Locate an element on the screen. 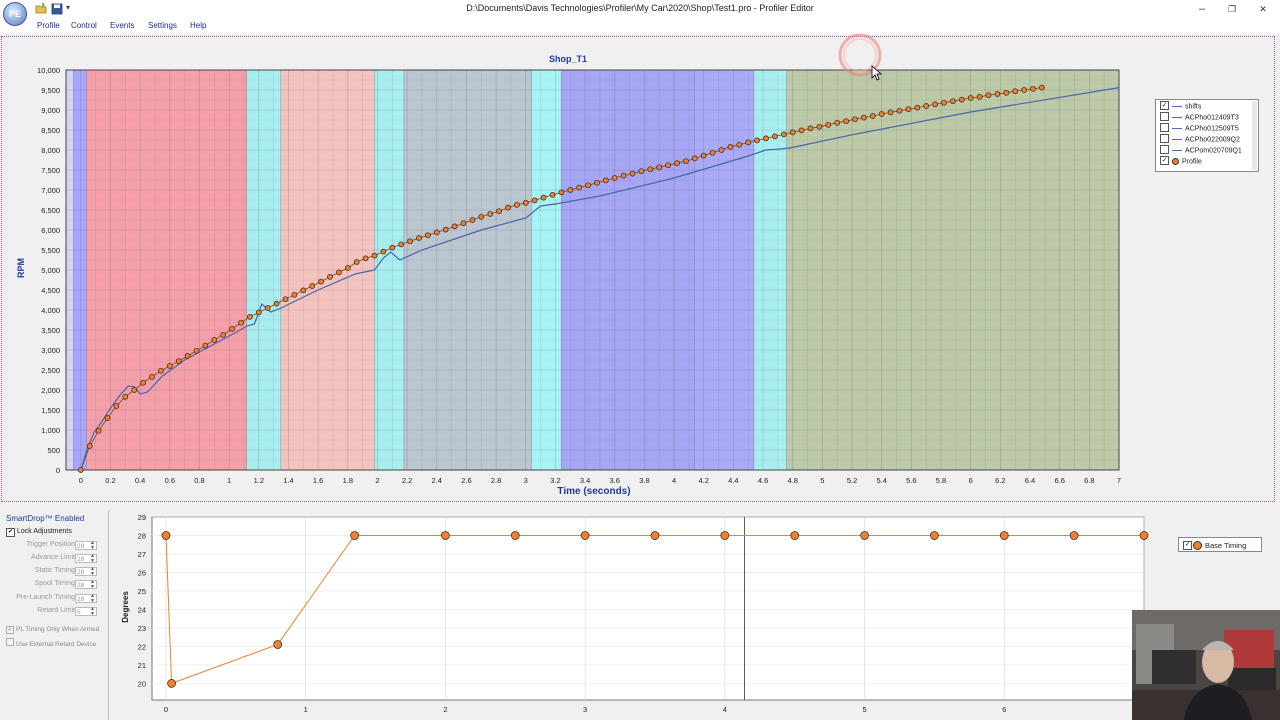 Image resolution: width=1280 pixels, height=720 pixels. y-tick-label: 8,500 is located at coordinates (50, 130).